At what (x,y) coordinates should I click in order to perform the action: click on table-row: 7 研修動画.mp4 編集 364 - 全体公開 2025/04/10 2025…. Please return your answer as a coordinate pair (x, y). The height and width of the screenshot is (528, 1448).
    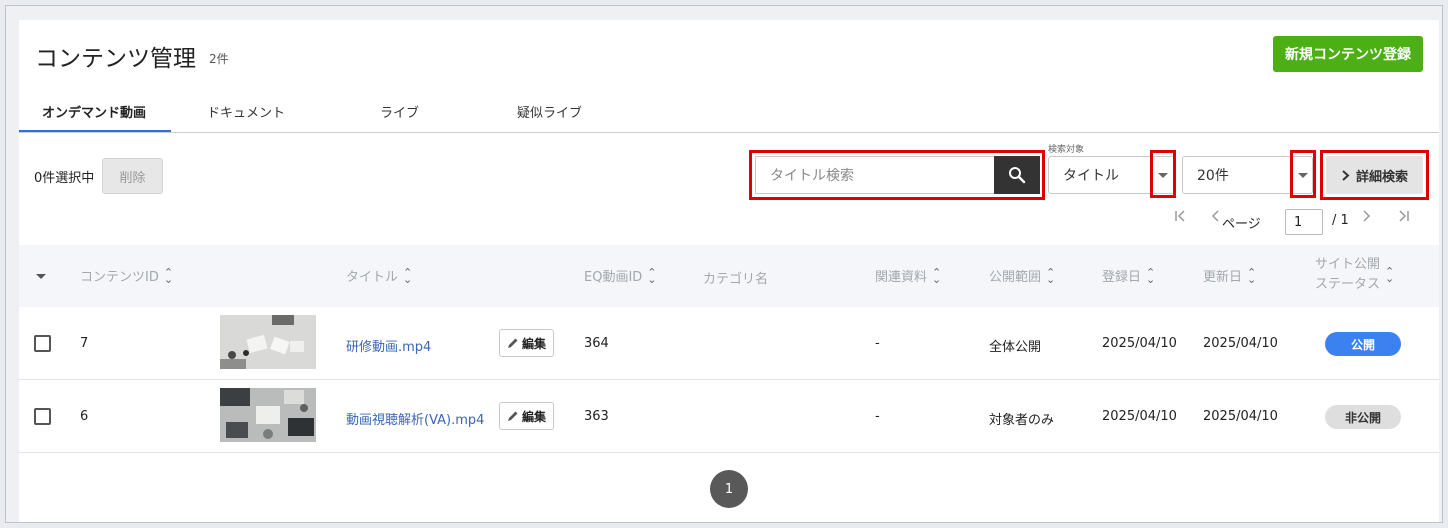
    Looking at the image, I should click on (729, 343).